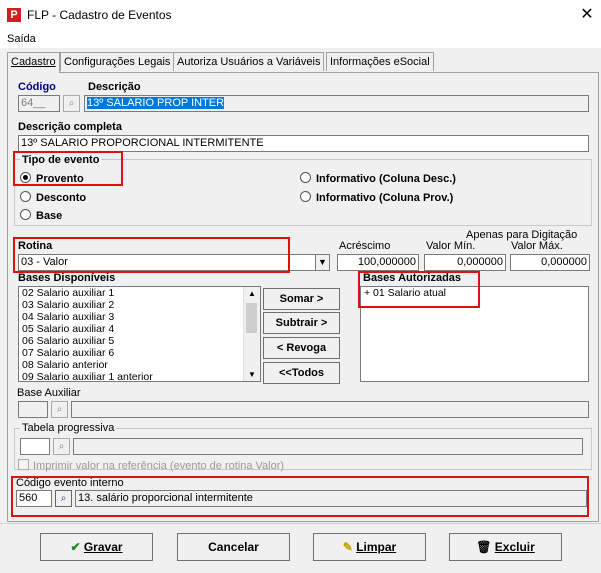 Image resolution: width=601 pixels, height=573 pixels. Describe the element at coordinates (378, 262) in the screenshot. I see `acrescimo-input: 100,000000` at that location.